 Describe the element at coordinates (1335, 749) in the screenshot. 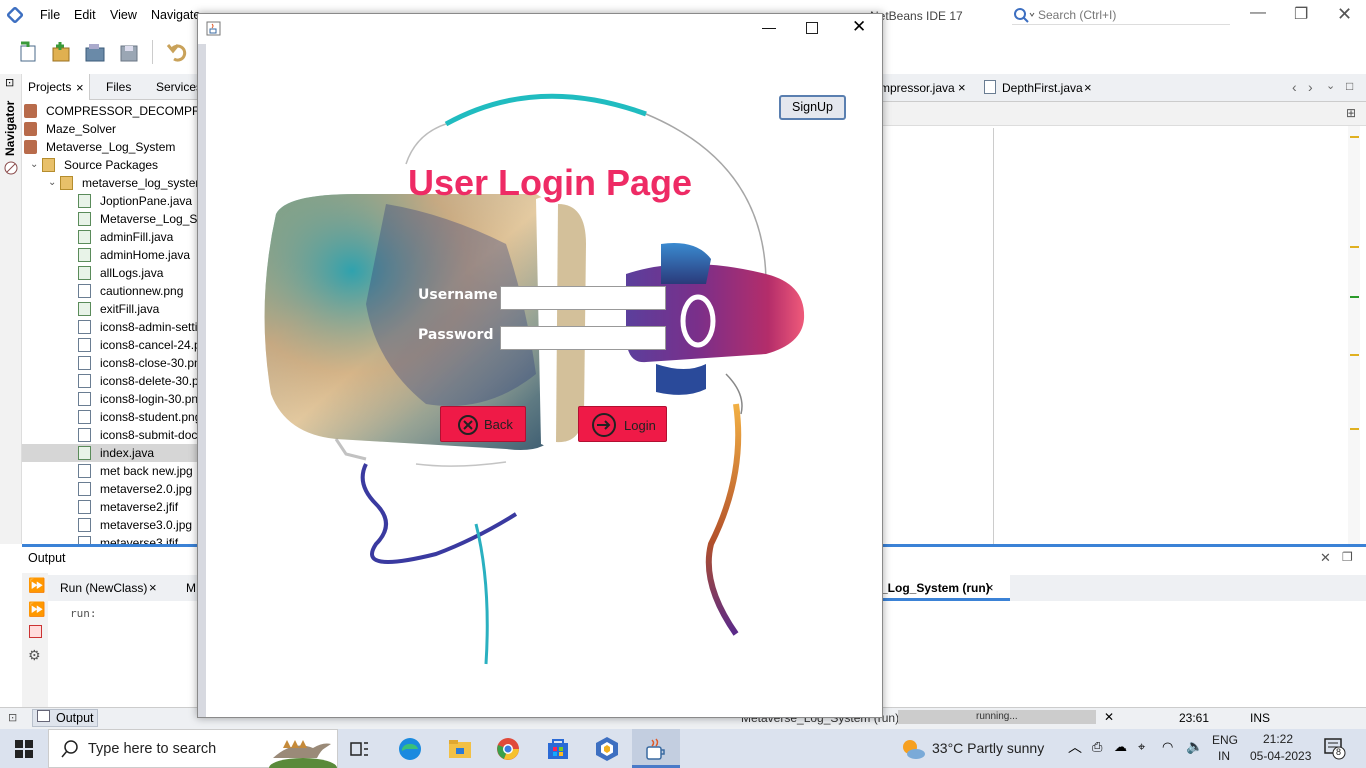

I see `notification-icon` at that location.